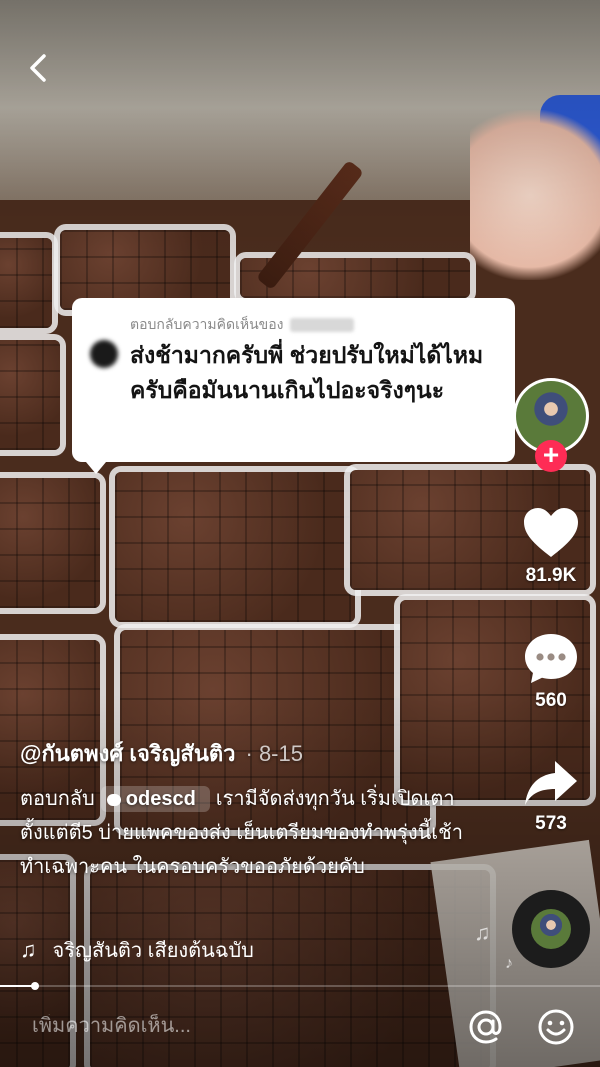 The width and height of the screenshot is (600, 1067). Describe the element at coordinates (104, 354) in the screenshot. I see `blurred-avatar` at that location.